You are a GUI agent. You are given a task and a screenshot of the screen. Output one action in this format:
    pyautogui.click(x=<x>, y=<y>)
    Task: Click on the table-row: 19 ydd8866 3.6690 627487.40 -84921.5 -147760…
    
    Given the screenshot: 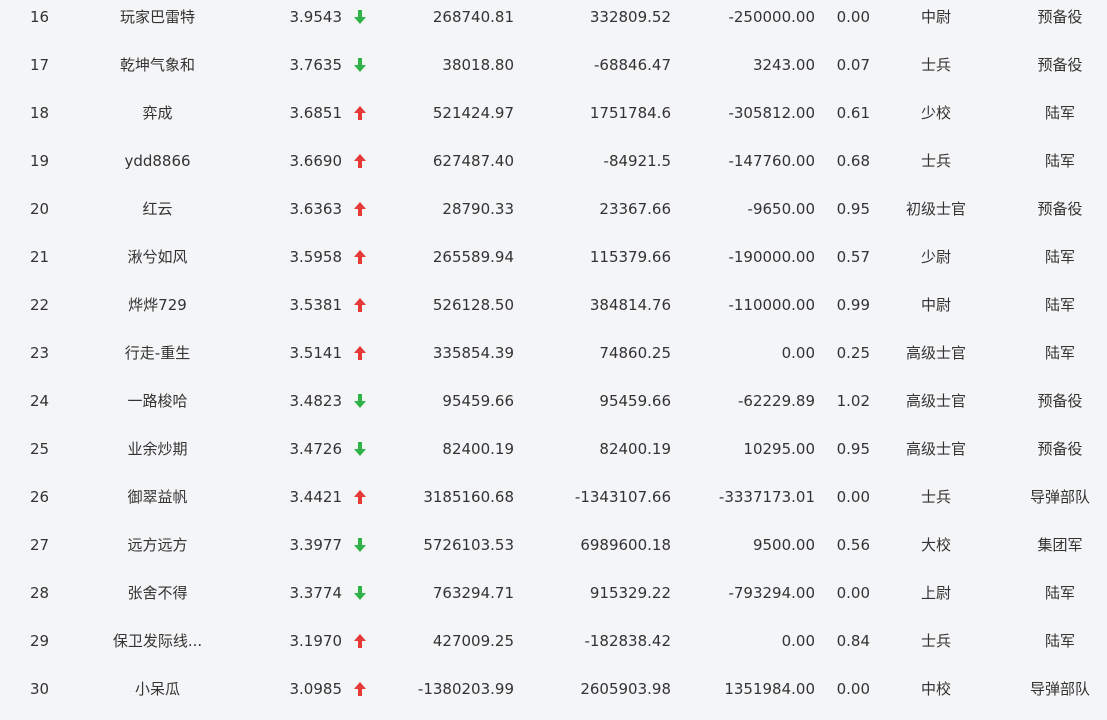 What is the action you would take?
    pyautogui.click(x=553, y=168)
    